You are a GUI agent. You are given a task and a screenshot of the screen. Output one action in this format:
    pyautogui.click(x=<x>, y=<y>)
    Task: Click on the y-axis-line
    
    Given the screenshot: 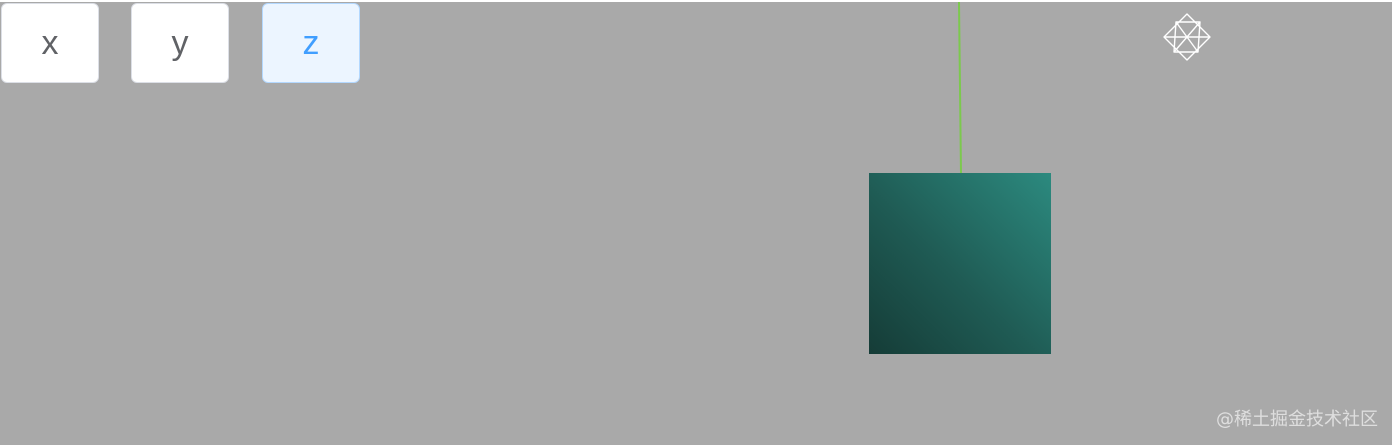 What is the action you would take?
    pyautogui.click(x=960, y=88)
    